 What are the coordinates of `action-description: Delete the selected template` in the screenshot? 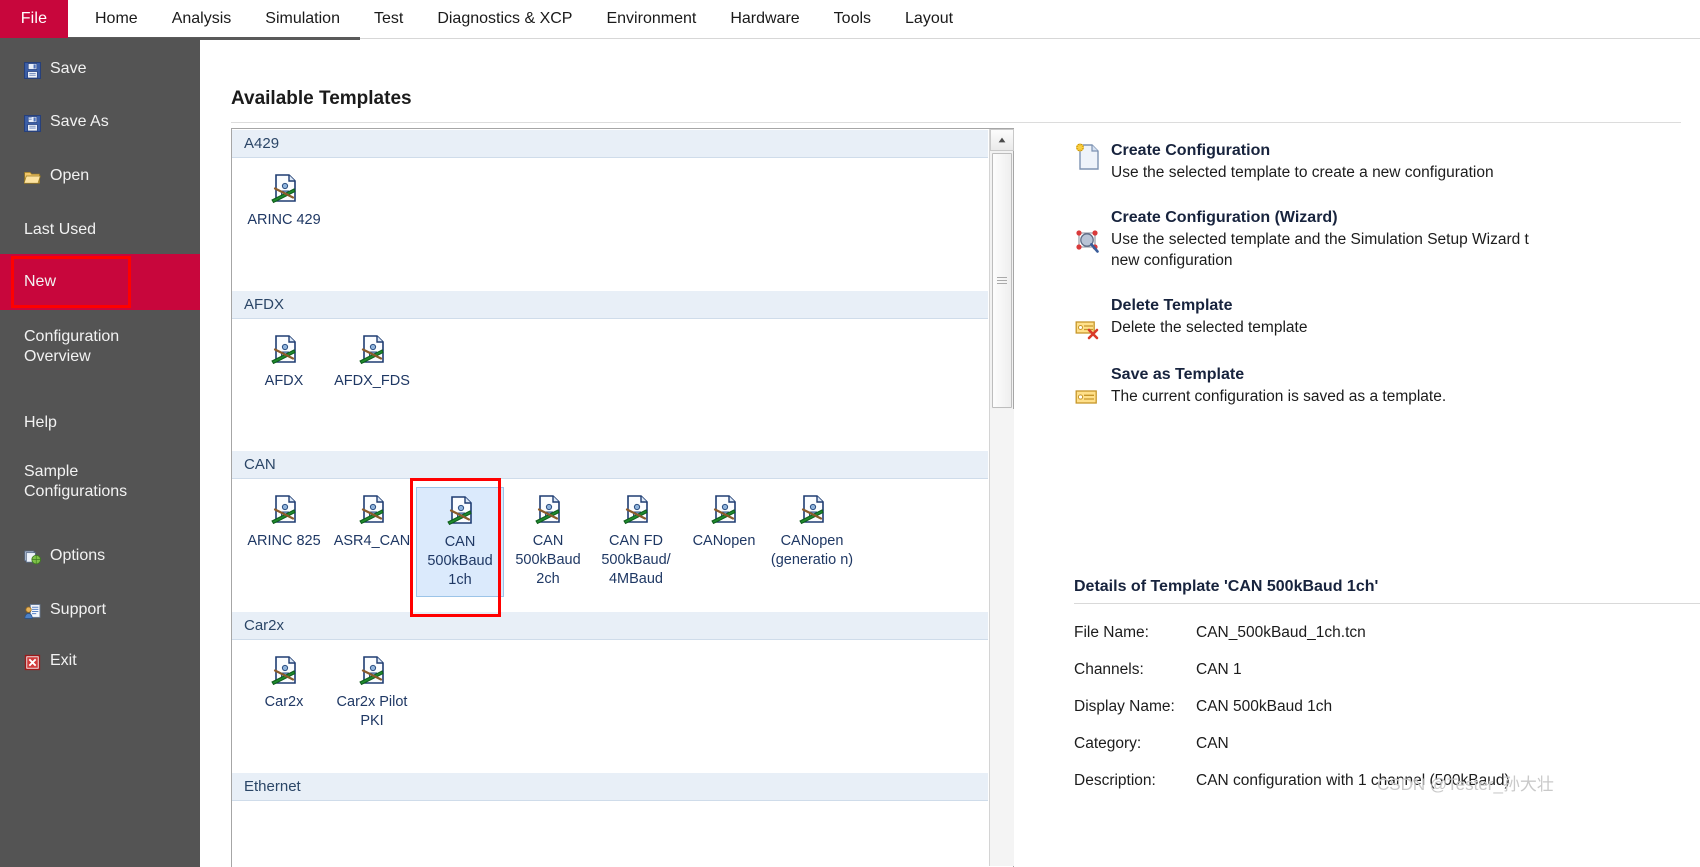 It's located at (1209, 327).